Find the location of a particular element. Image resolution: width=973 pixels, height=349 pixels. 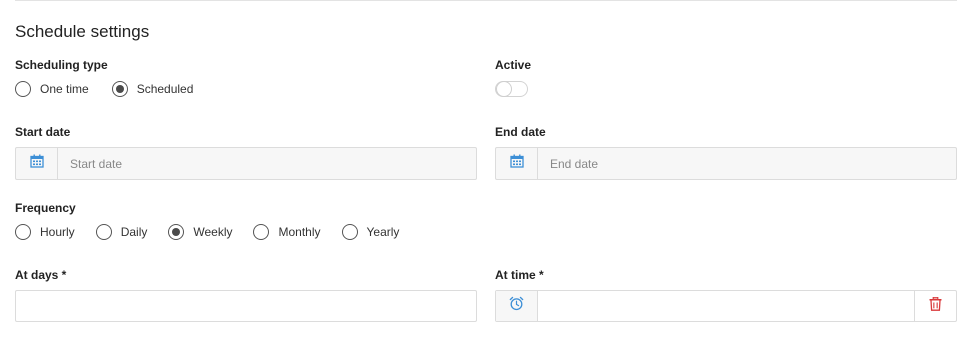

section-title: Schedule settings is located at coordinates (82, 31).